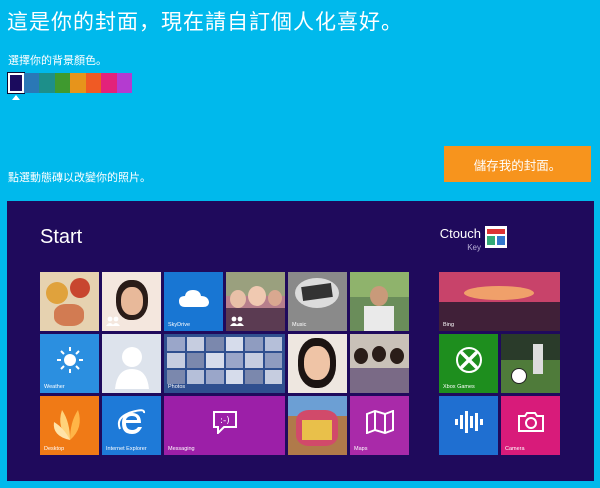 The width and height of the screenshot is (600, 488). What do you see at coordinates (205, 22) in the screenshot?
I see `page-title: 這是你的封面，現在請自訂個人化喜好。` at bounding box center [205, 22].